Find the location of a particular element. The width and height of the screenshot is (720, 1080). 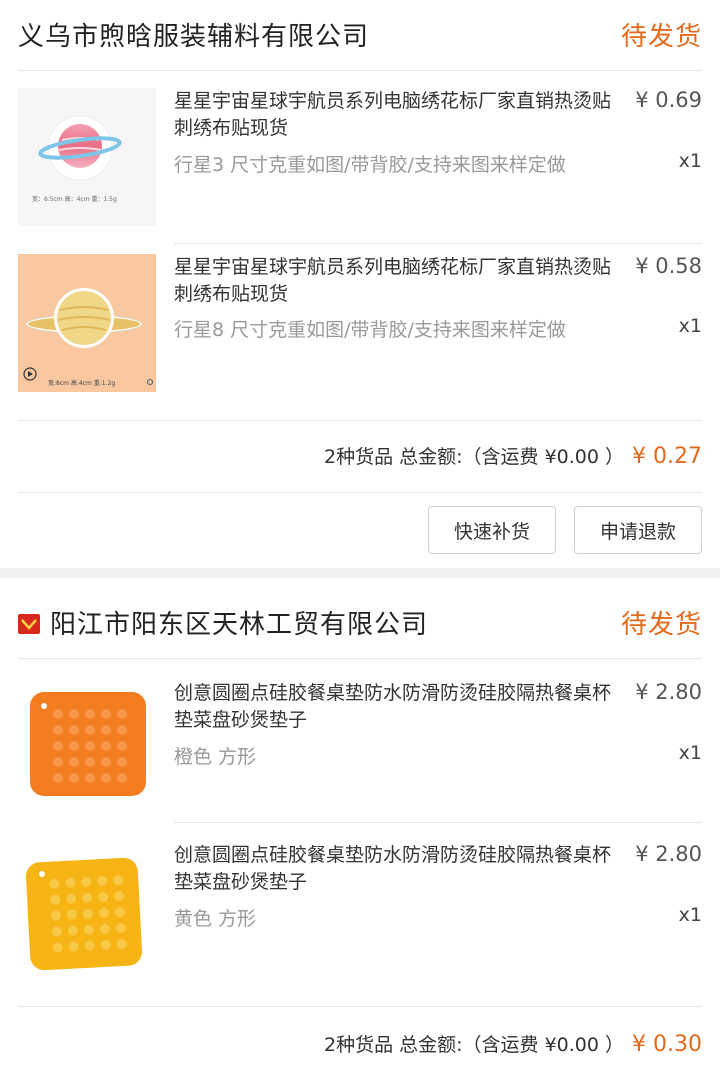

orange-silicone-mat-image is located at coordinates (88, 744).